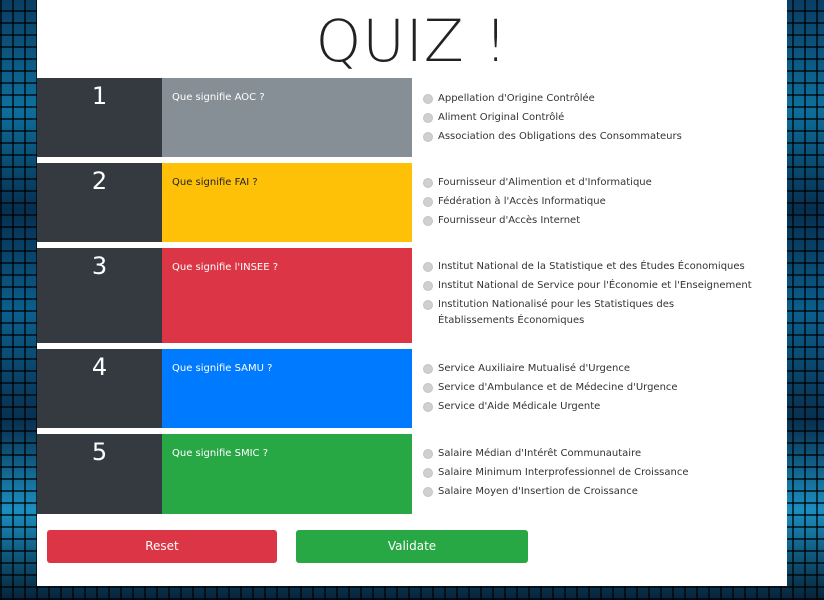  I want to click on reset-button: Reset, so click(162, 546).